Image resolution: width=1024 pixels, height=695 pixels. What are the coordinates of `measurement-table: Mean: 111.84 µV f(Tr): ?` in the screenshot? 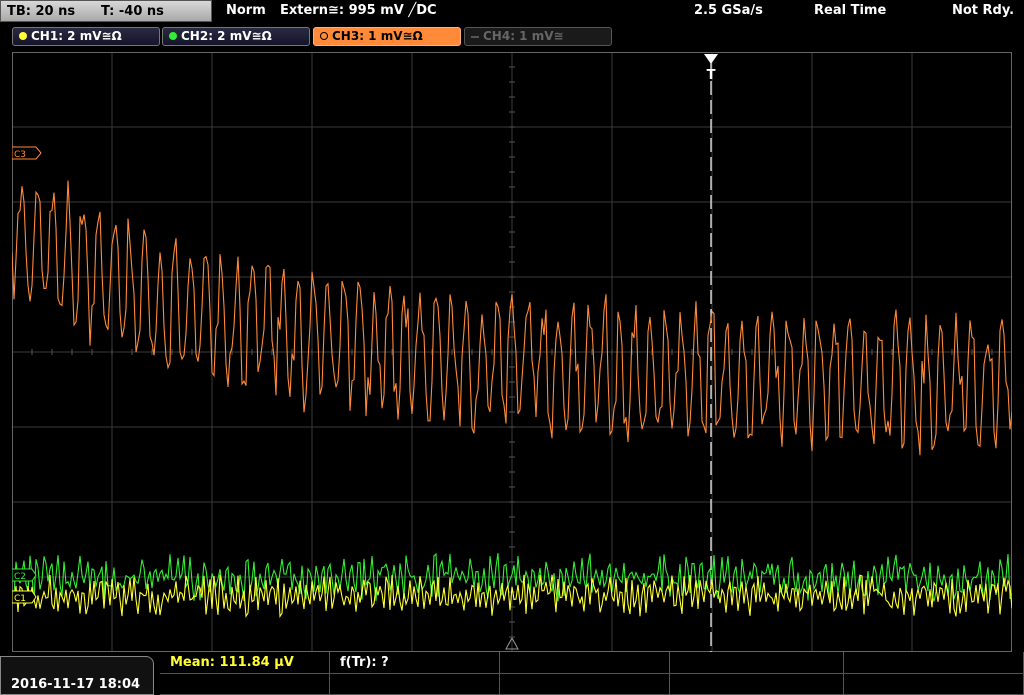 It's located at (592, 673).